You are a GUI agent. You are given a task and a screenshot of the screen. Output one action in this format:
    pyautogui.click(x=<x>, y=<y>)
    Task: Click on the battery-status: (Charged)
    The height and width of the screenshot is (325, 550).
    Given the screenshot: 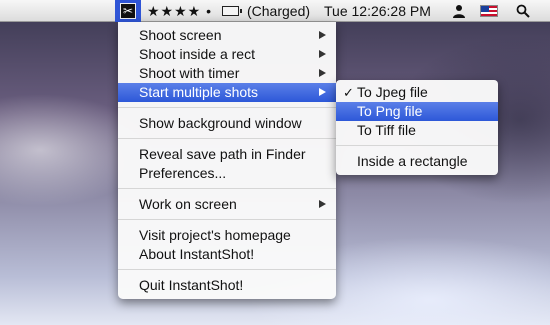 What is the action you would take?
    pyautogui.click(x=278, y=11)
    